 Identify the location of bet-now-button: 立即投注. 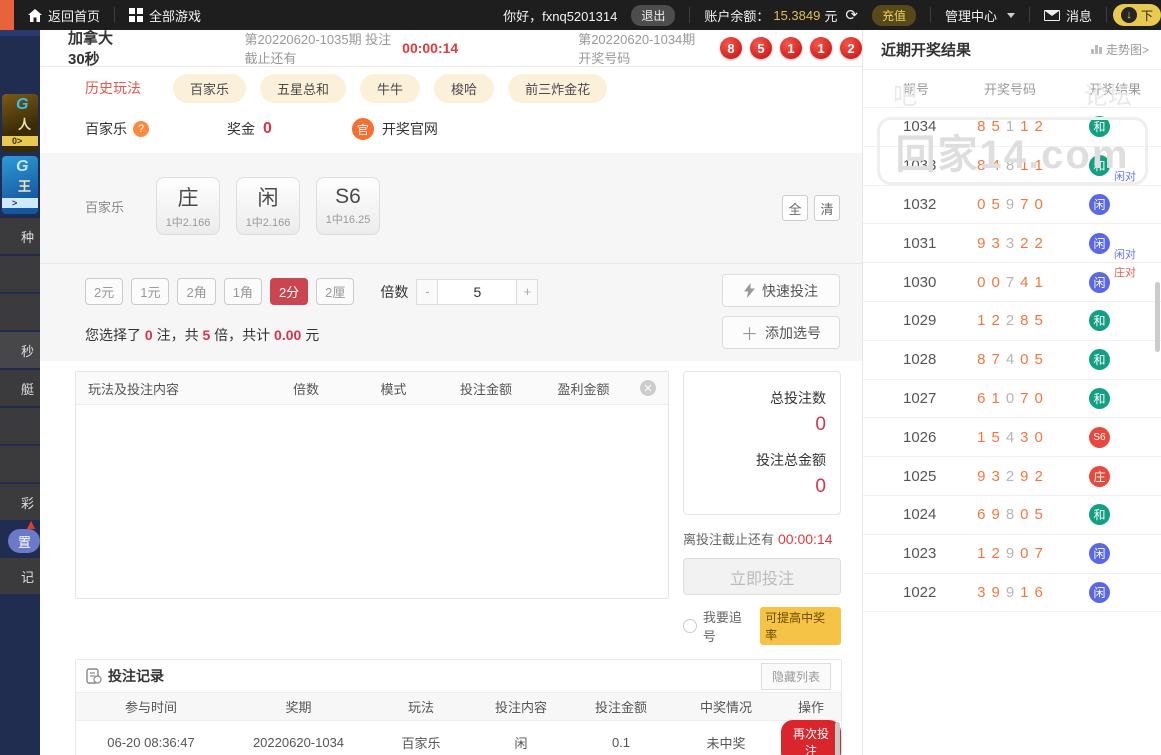
(762, 576).